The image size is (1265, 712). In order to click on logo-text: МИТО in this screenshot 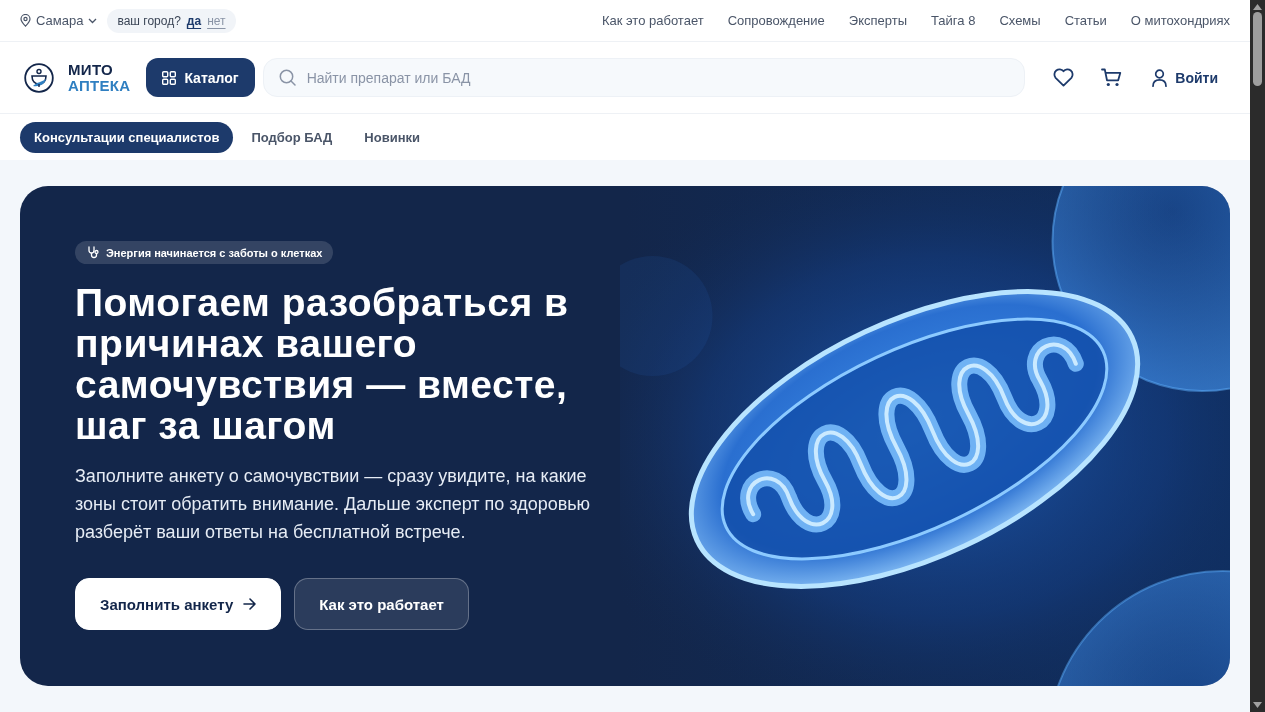, I will do `click(99, 69)`.